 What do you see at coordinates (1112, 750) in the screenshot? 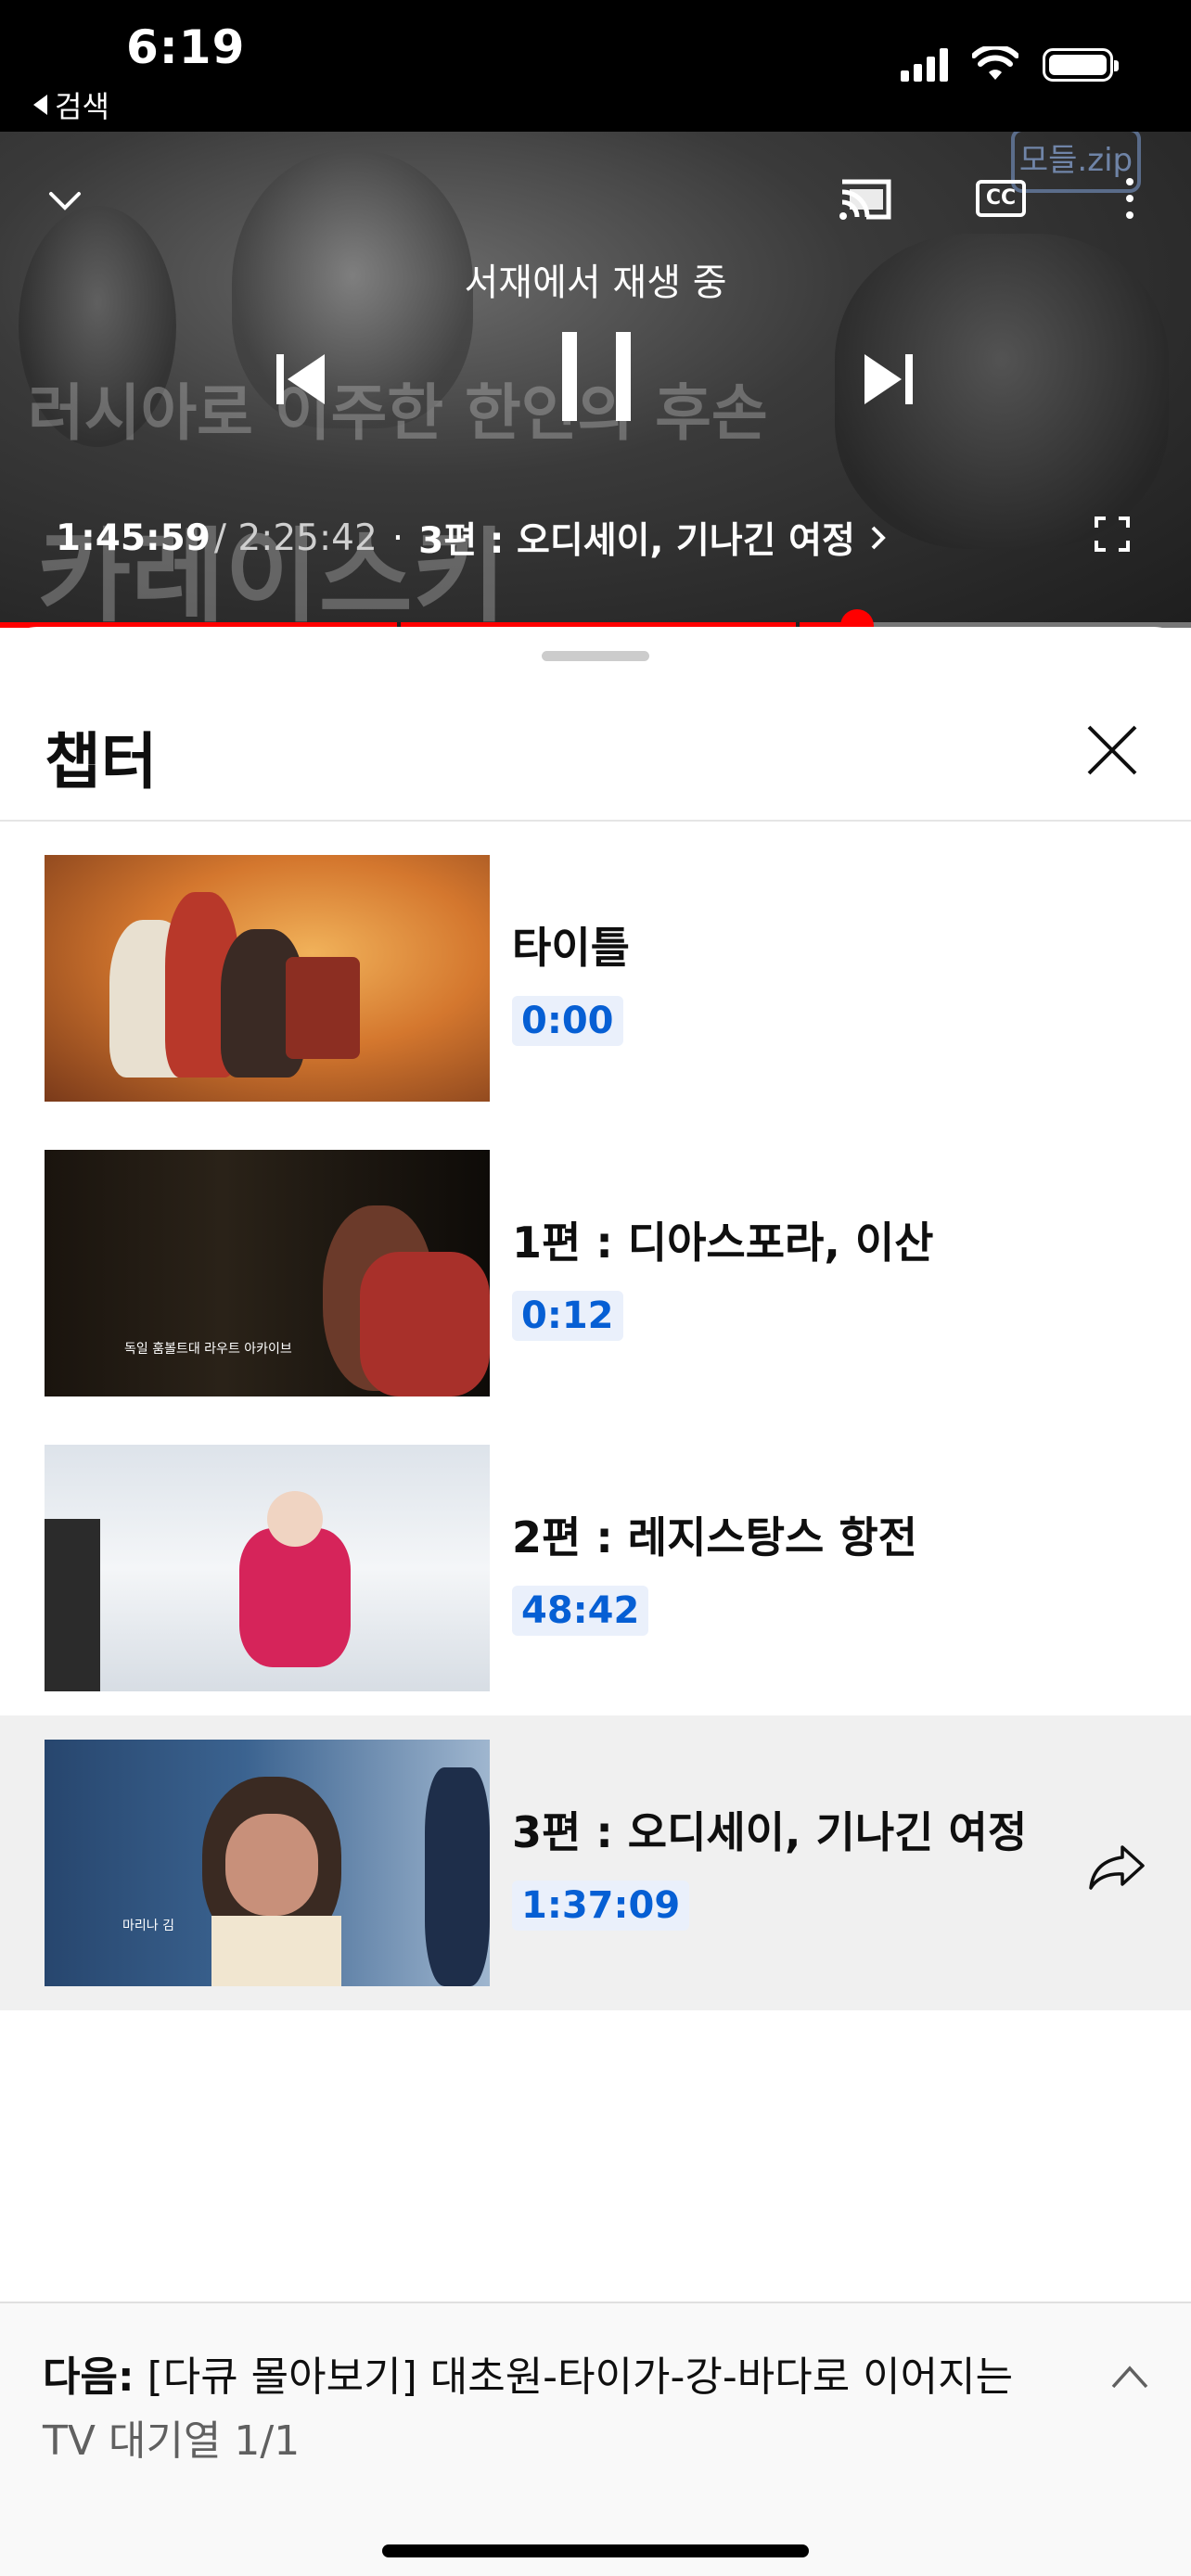
I see `close-icon` at bounding box center [1112, 750].